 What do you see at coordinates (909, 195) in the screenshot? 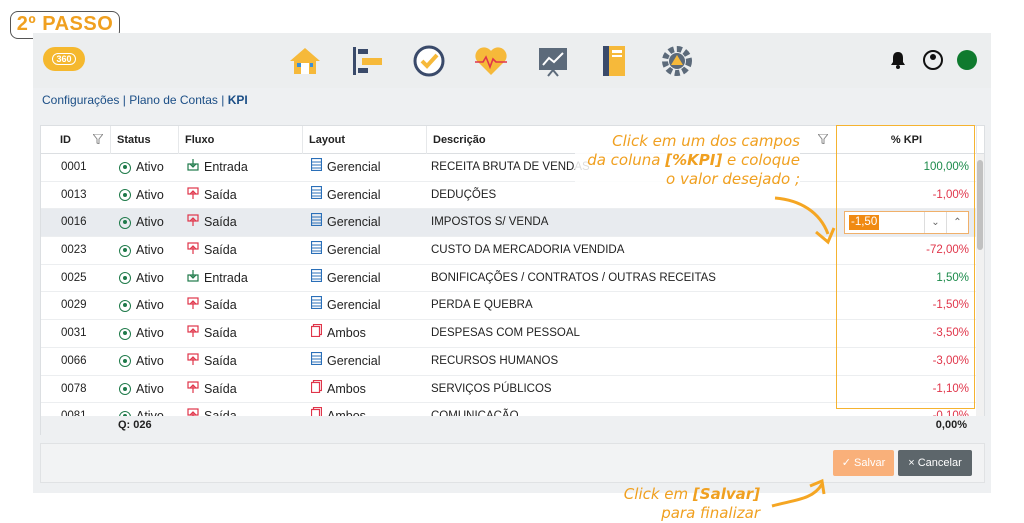
I see `kpi-cell: -1,00%` at bounding box center [909, 195].